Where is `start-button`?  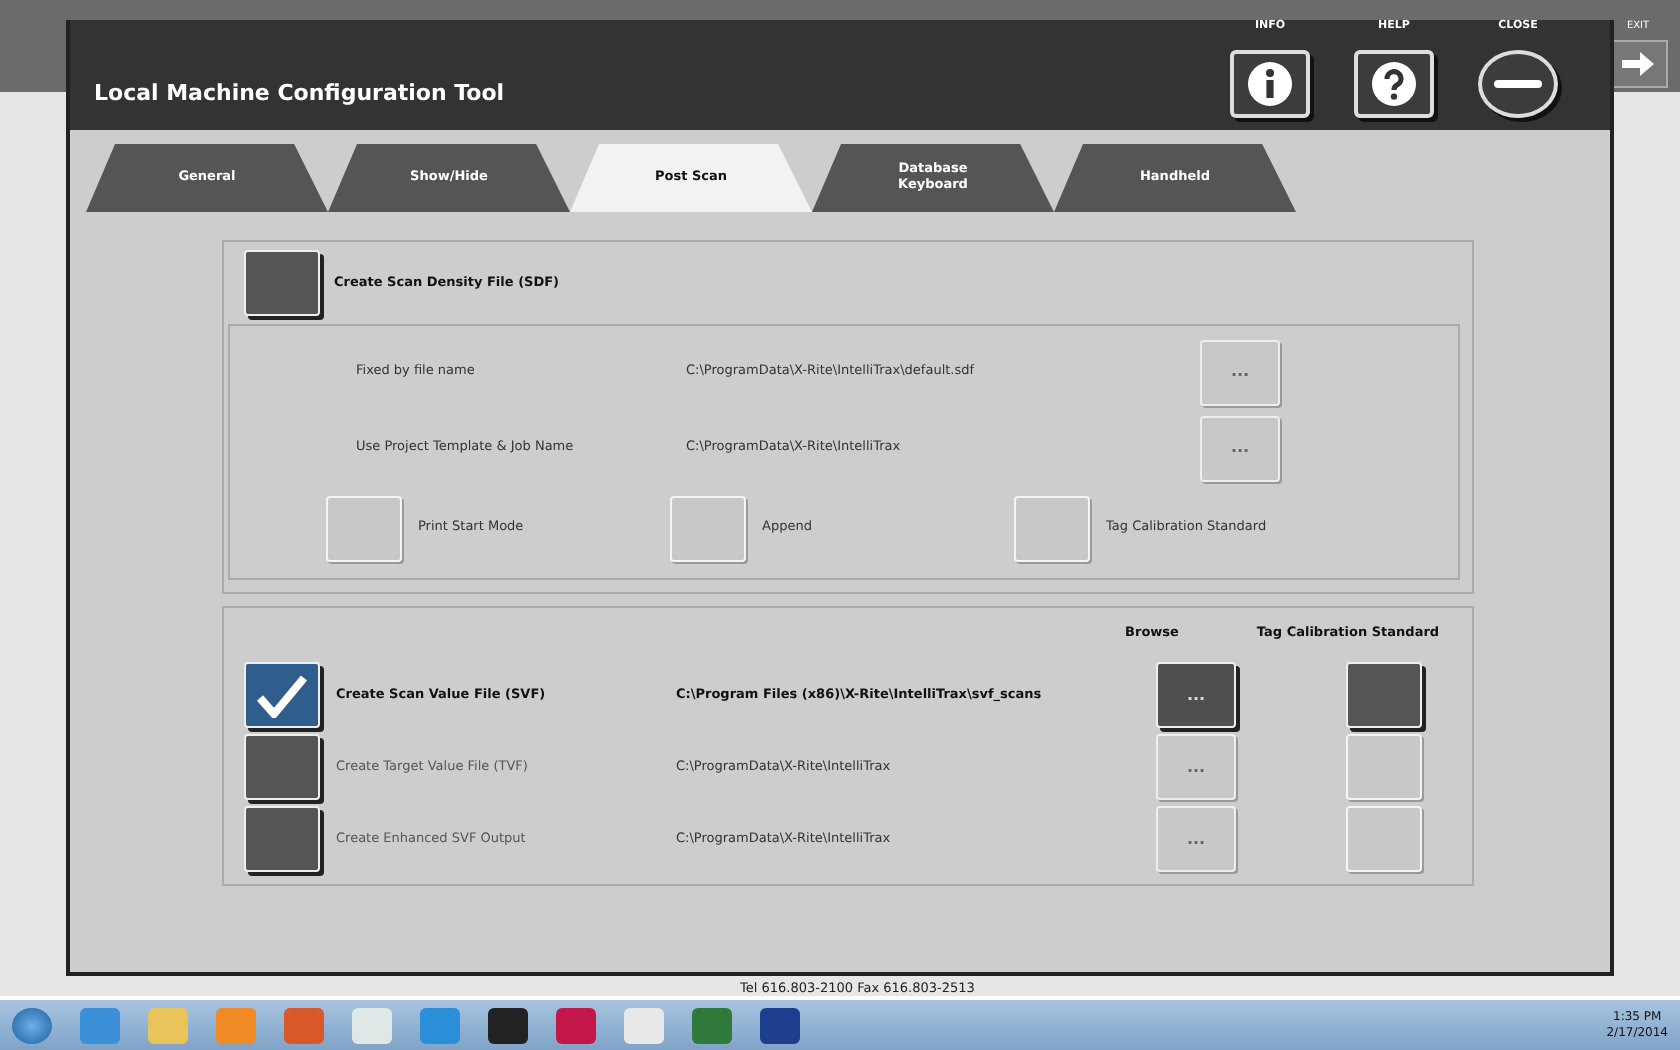
start-button is located at coordinates (32, 1025).